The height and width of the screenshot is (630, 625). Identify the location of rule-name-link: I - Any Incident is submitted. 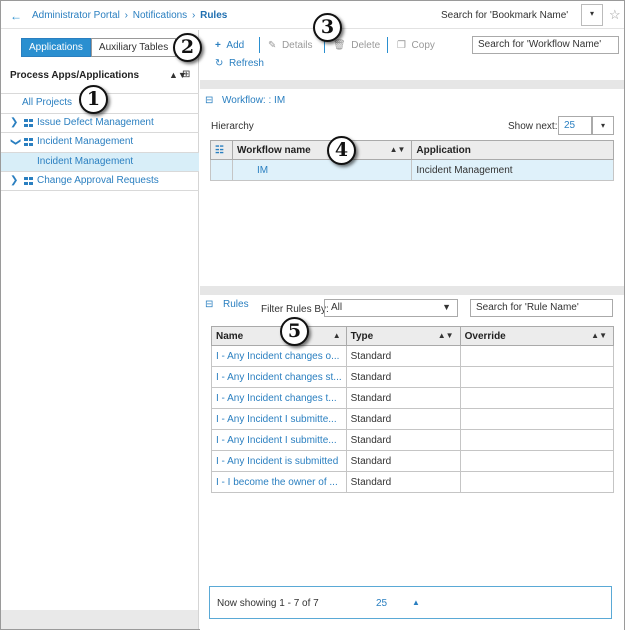
(277, 461).